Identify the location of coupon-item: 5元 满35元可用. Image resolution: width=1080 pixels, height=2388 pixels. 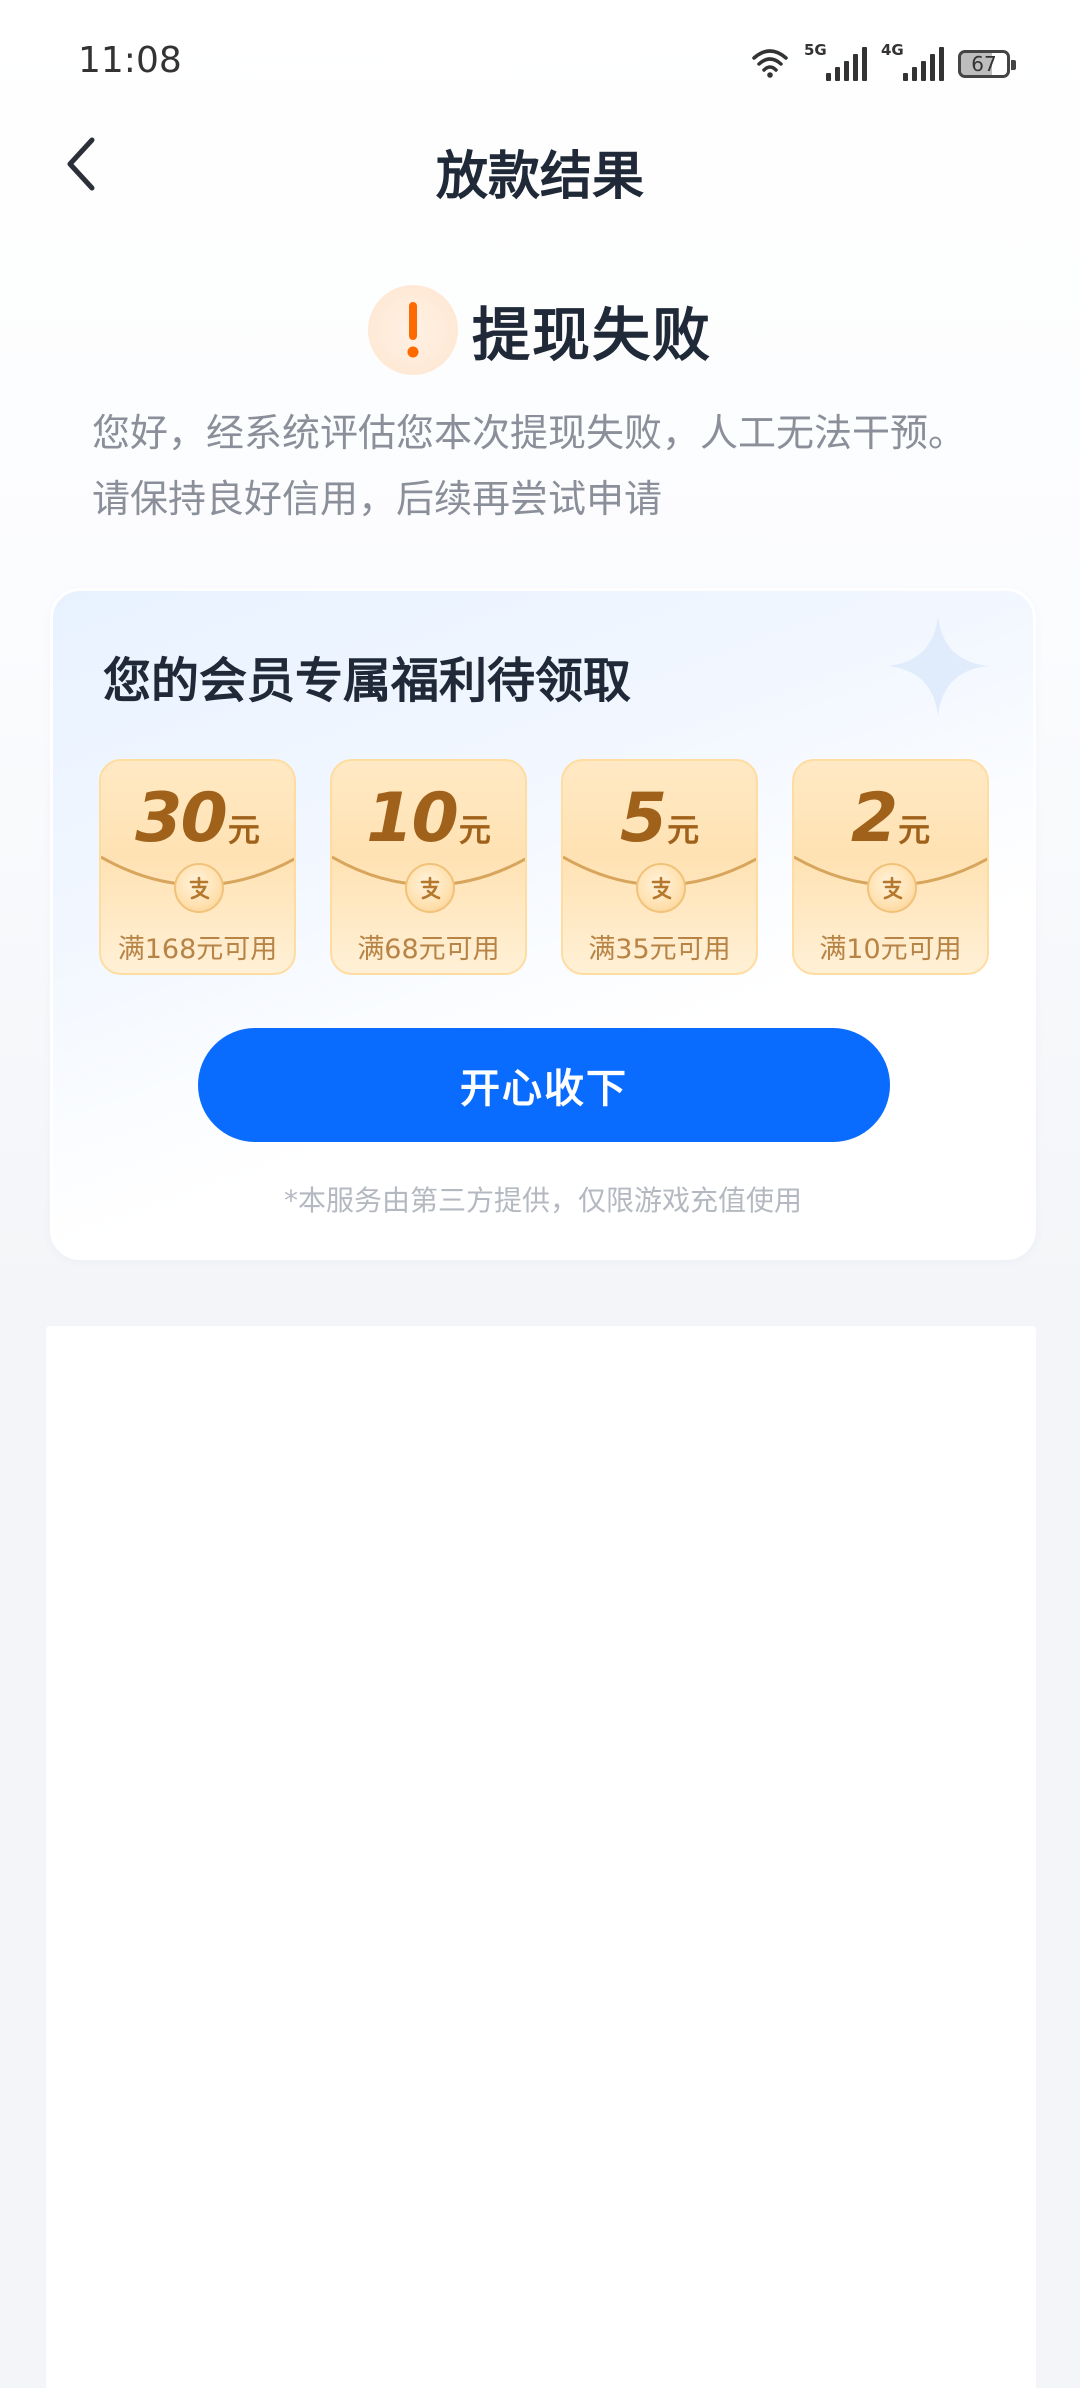
(659, 867).